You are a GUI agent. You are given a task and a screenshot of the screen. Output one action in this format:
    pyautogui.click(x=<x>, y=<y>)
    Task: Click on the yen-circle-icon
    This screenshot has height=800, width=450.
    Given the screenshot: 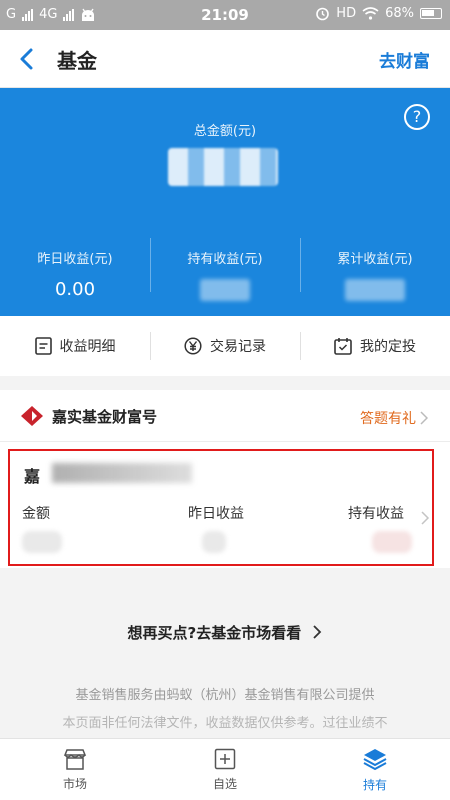 What is the action you would take?
    pyautogui.click(x=193, y=346)
    